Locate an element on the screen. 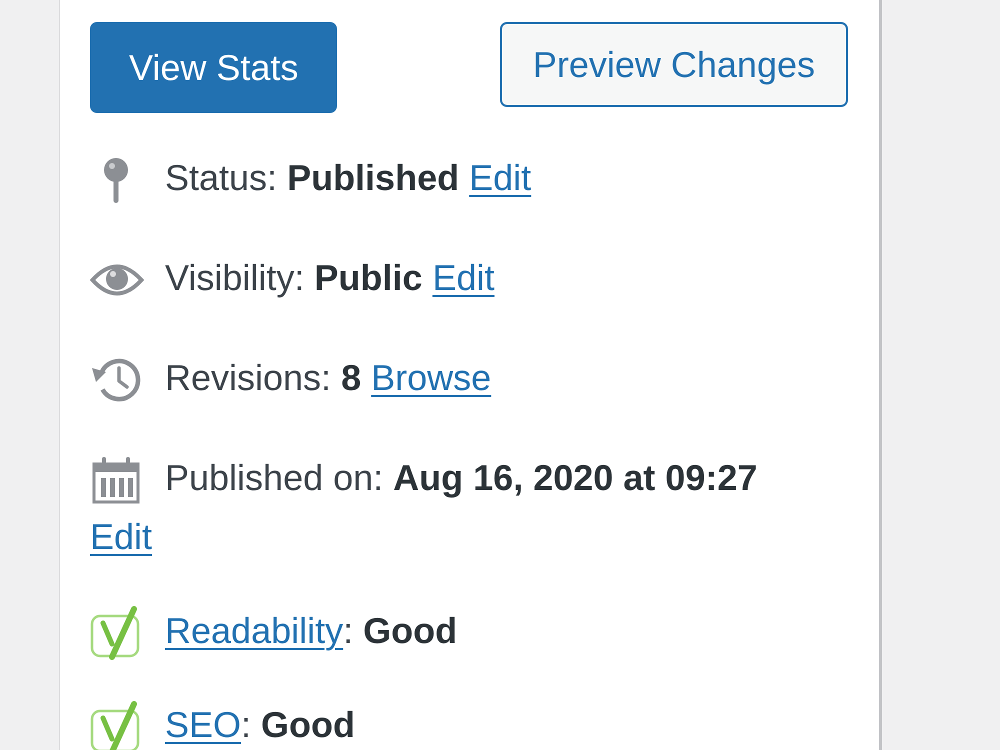  history-icon is located at coordinates (116, 380).